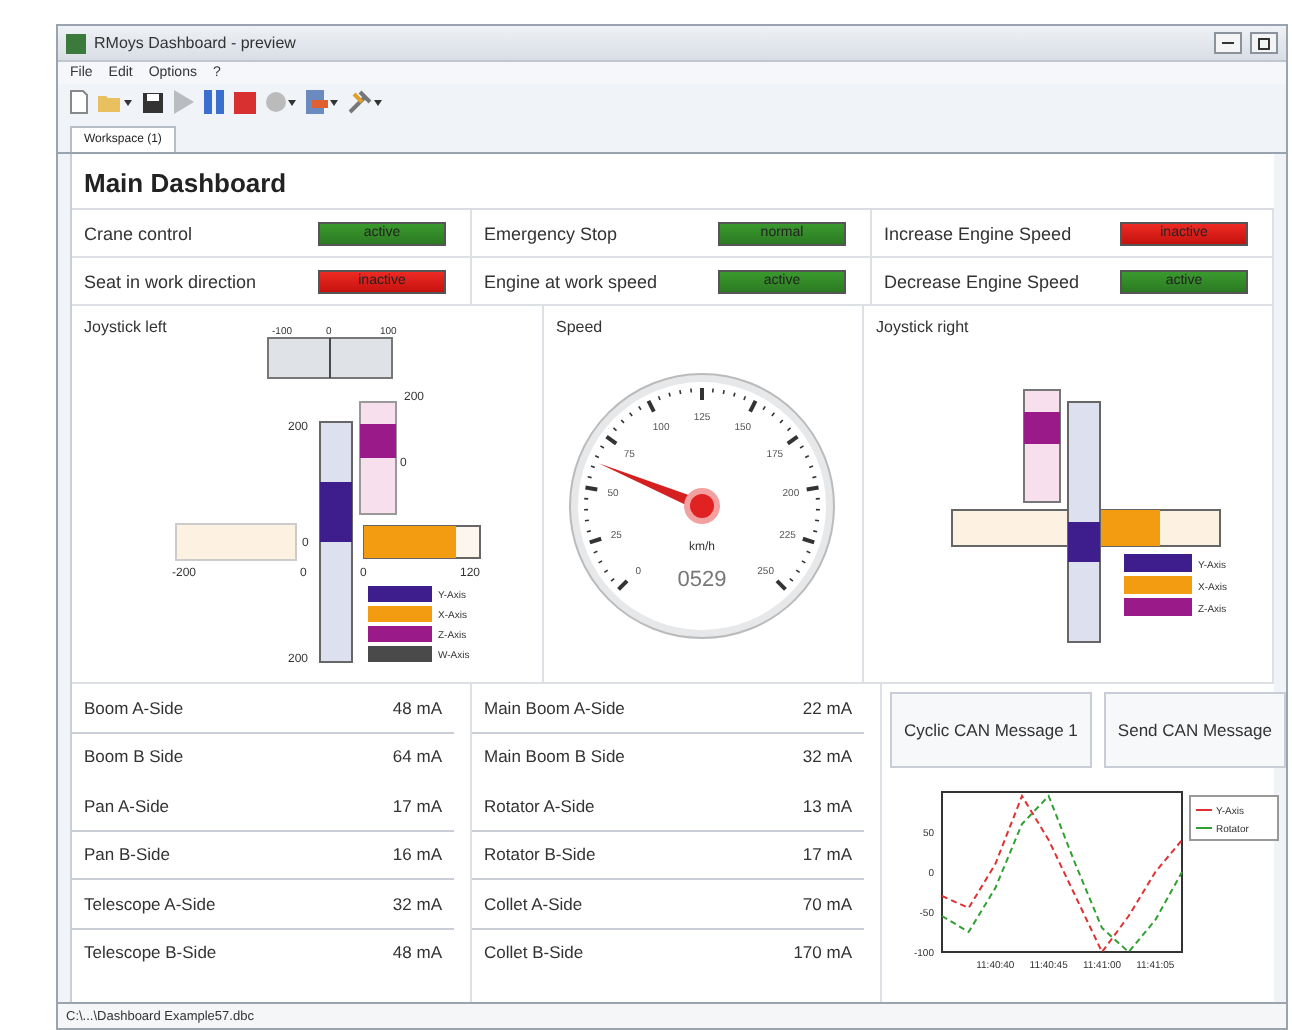  I want to click on horizontal-bar-track, so click(236, 542).